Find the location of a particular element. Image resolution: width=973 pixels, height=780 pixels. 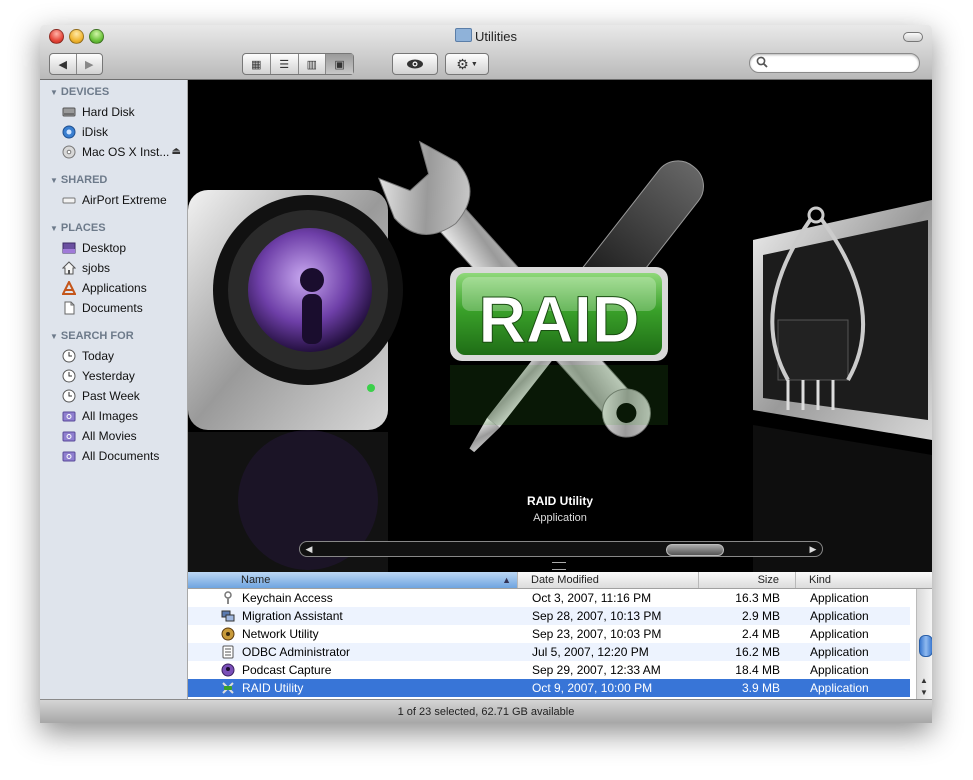

forward-arrow-icon: ▶ is located at coordinates (89, 64).